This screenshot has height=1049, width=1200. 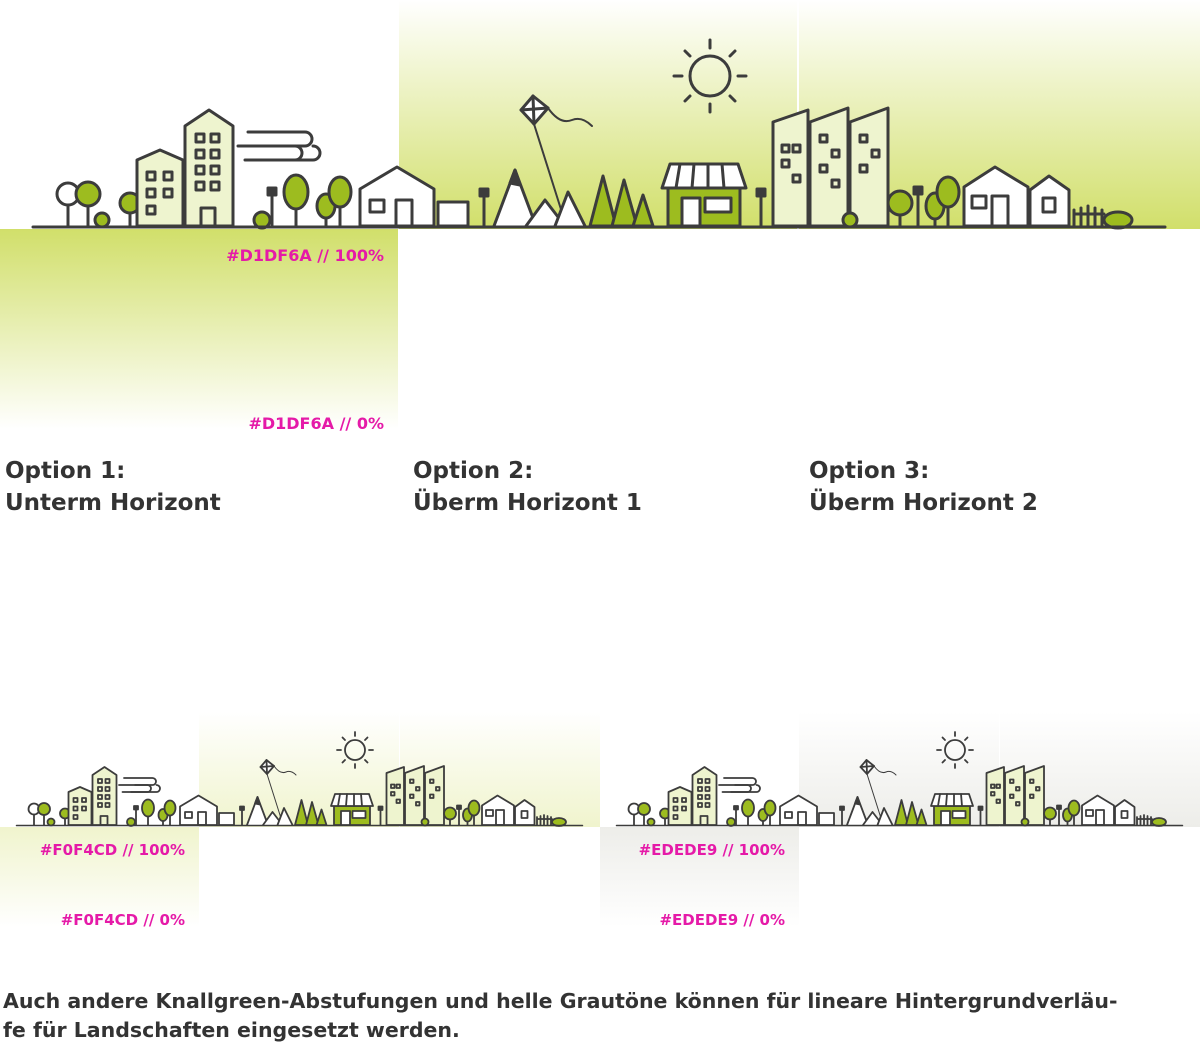 What do you see at coordinates (112, 850) in the screenshot?
I see `small-gradient-label-100: #F0F4CD // 100%` at bounding box center [112, 850].